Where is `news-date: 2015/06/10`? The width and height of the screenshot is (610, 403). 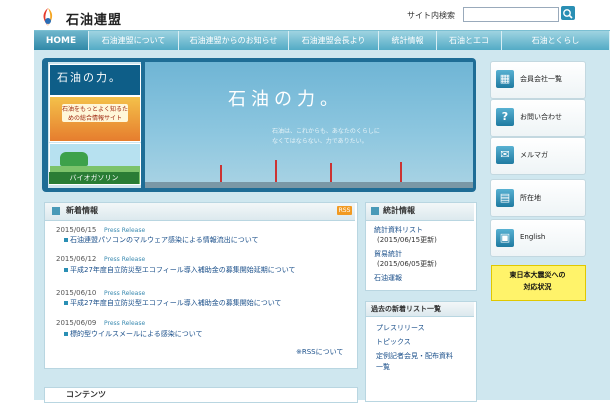
news-date: 2015/06/10 is located at coordinates (76, 293).